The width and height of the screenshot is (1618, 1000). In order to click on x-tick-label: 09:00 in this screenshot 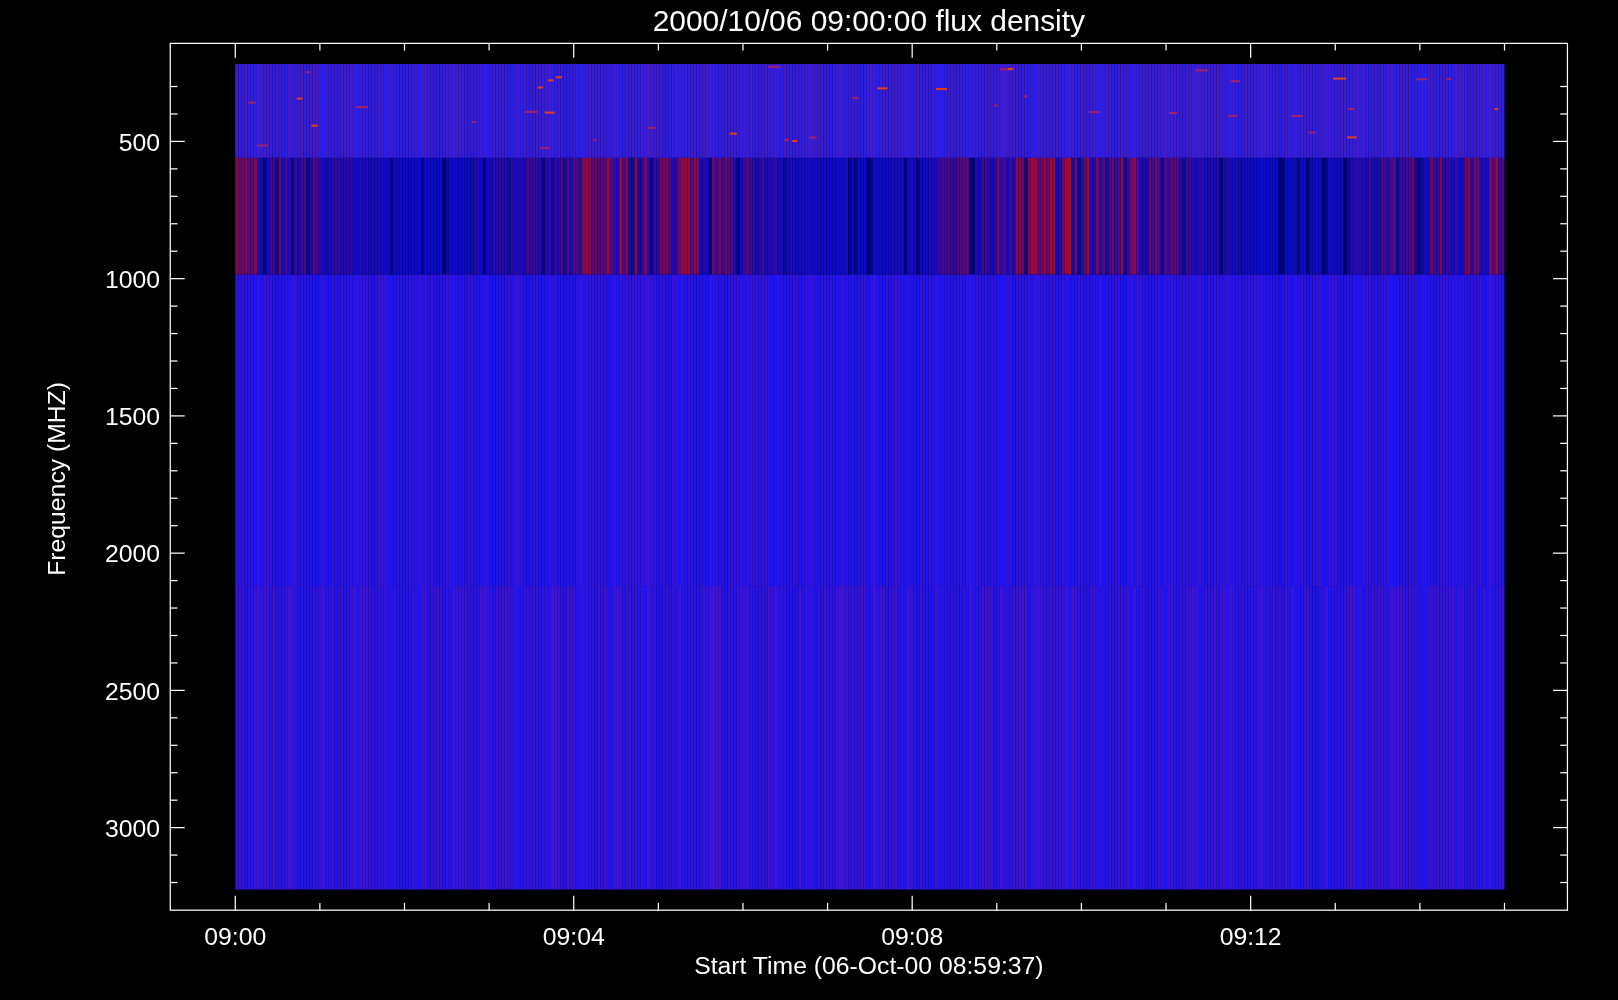, I will do `click(235, 937)`.